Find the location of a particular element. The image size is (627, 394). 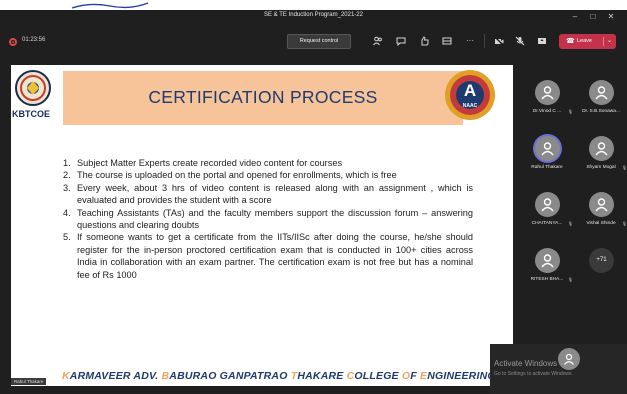

recording-icon is located at coordinates (13, 42).